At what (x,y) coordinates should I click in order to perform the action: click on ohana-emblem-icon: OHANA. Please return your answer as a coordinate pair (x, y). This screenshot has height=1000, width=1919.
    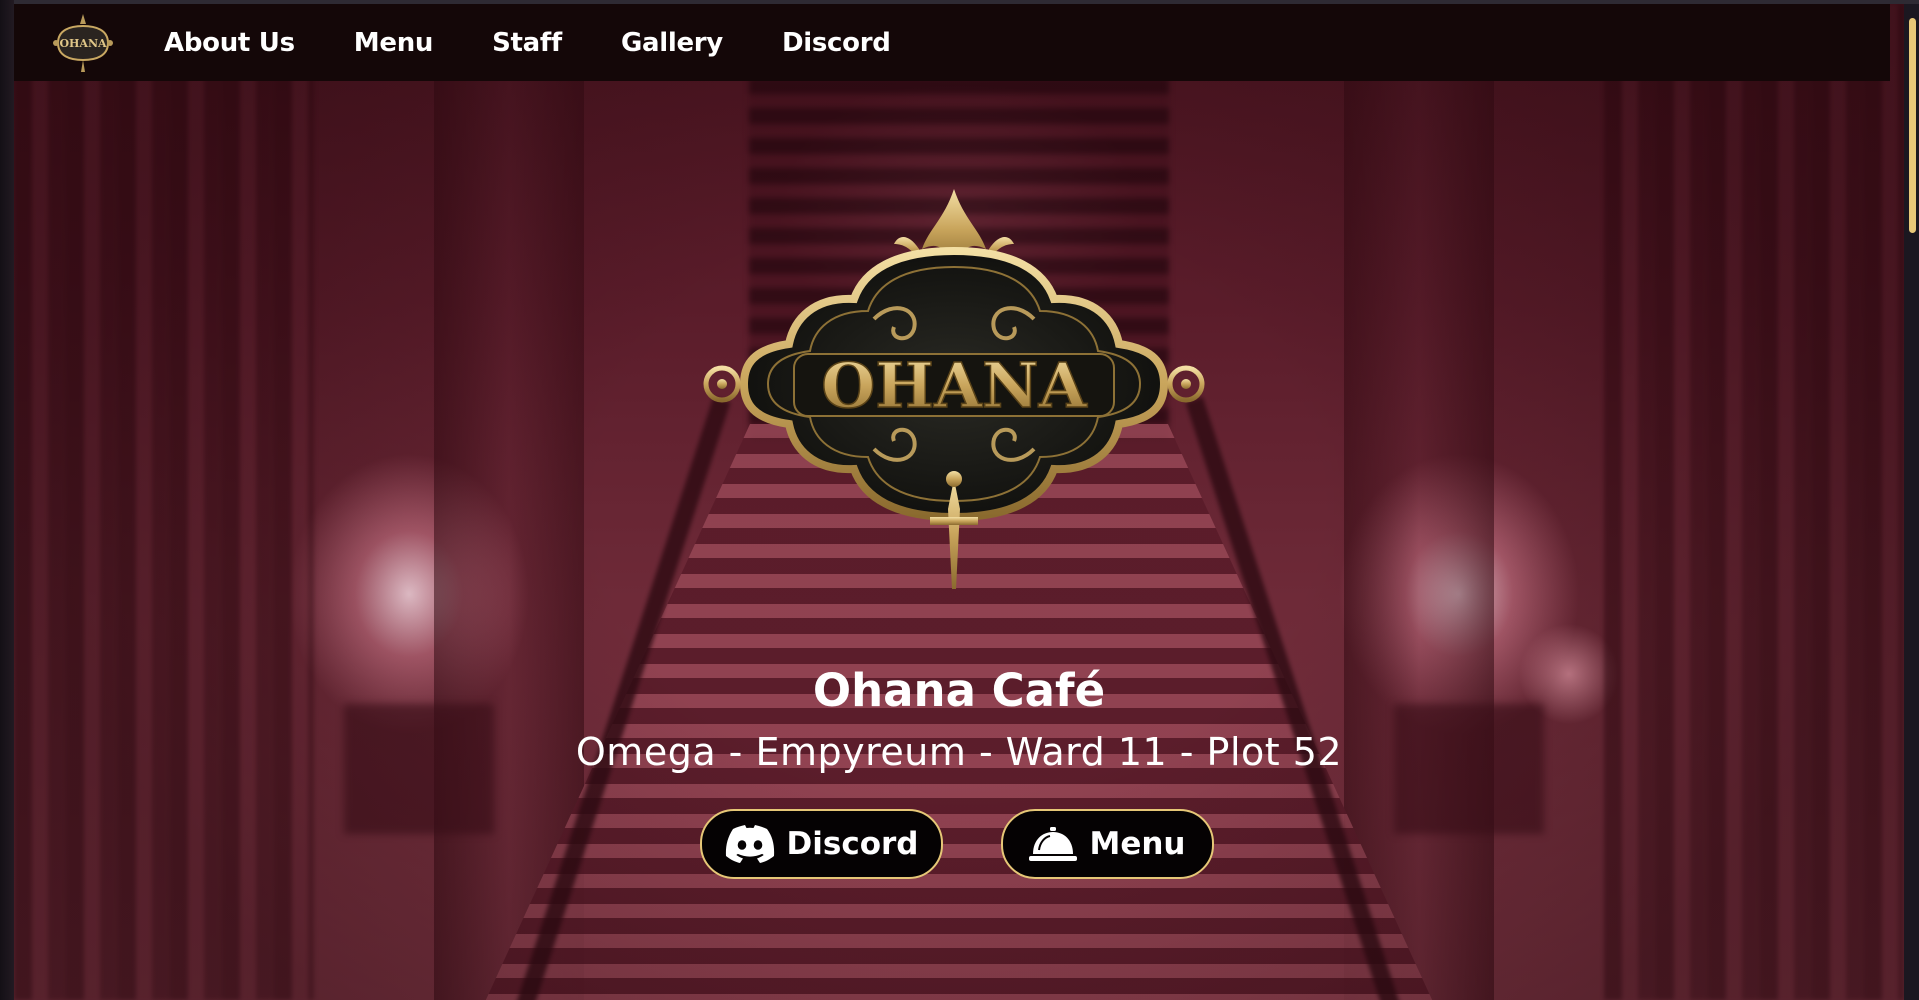
    Looking at the image, I should click on (954, 389).